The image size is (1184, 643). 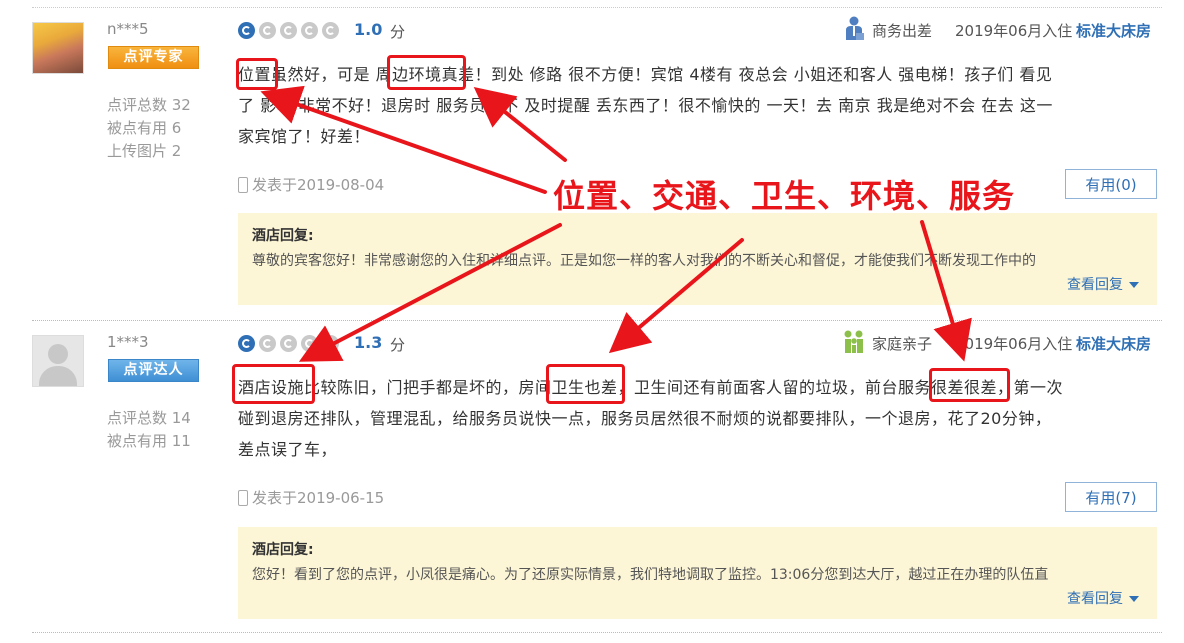 I want to click on score-value: 1.3, so click(x=368, y=342).